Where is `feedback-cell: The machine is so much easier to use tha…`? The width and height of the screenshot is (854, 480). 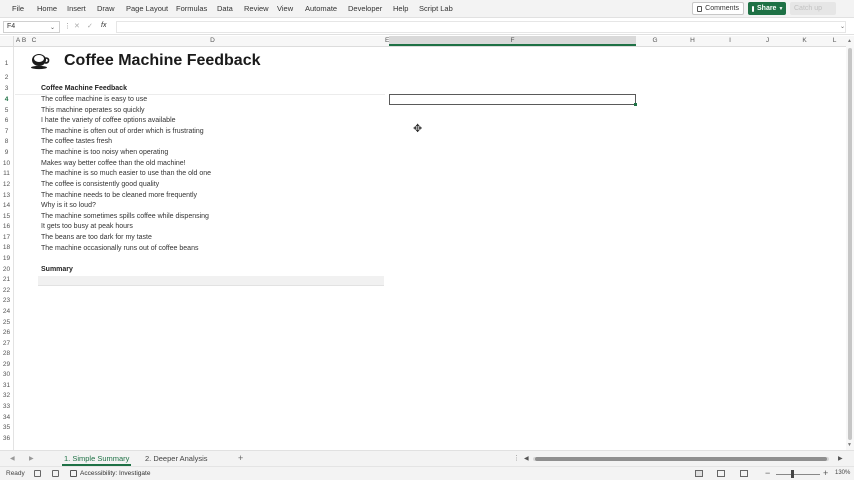 feedback-cell: The machine is so much easier to use tha… is located at coordinates (126, 173).